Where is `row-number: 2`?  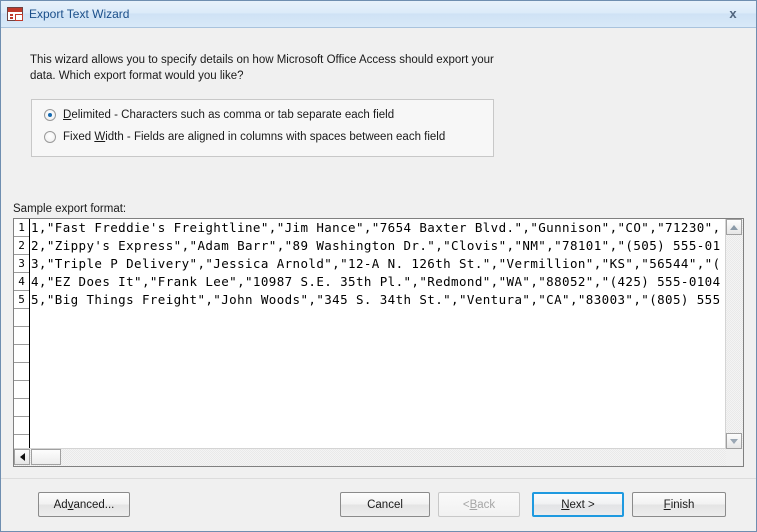 row-number: 2 is located at coordinates (21, 246).